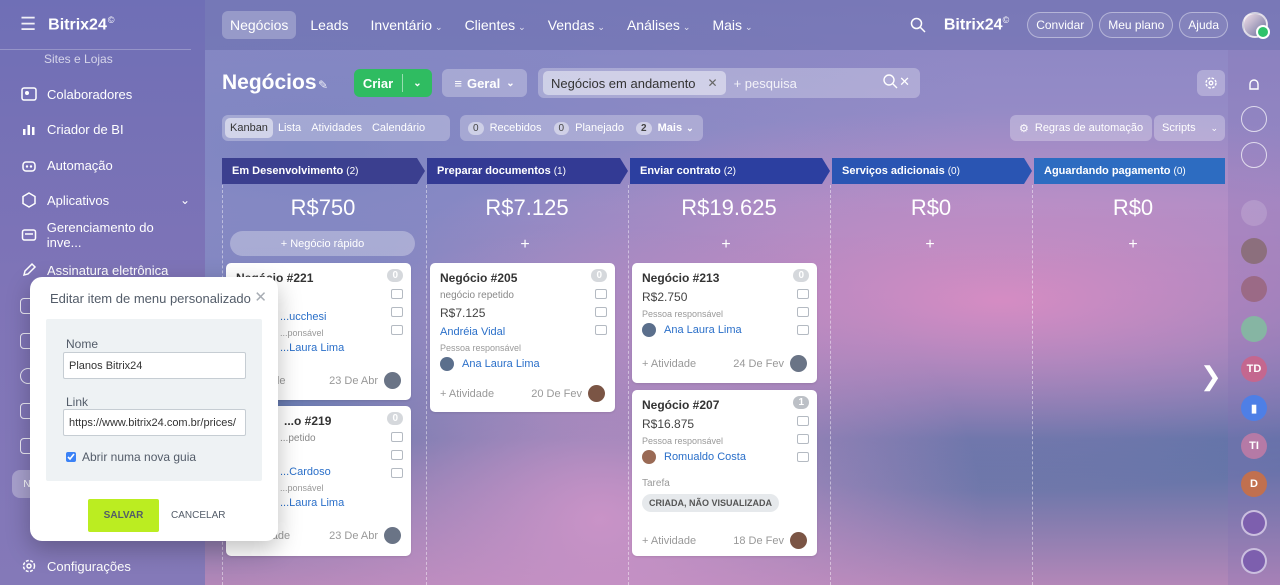  What do you see at coordinates (634, 83) in the screenshot?
I see `filter-chip: Negócios em andamento ✕` at bounding box center [634, 83].